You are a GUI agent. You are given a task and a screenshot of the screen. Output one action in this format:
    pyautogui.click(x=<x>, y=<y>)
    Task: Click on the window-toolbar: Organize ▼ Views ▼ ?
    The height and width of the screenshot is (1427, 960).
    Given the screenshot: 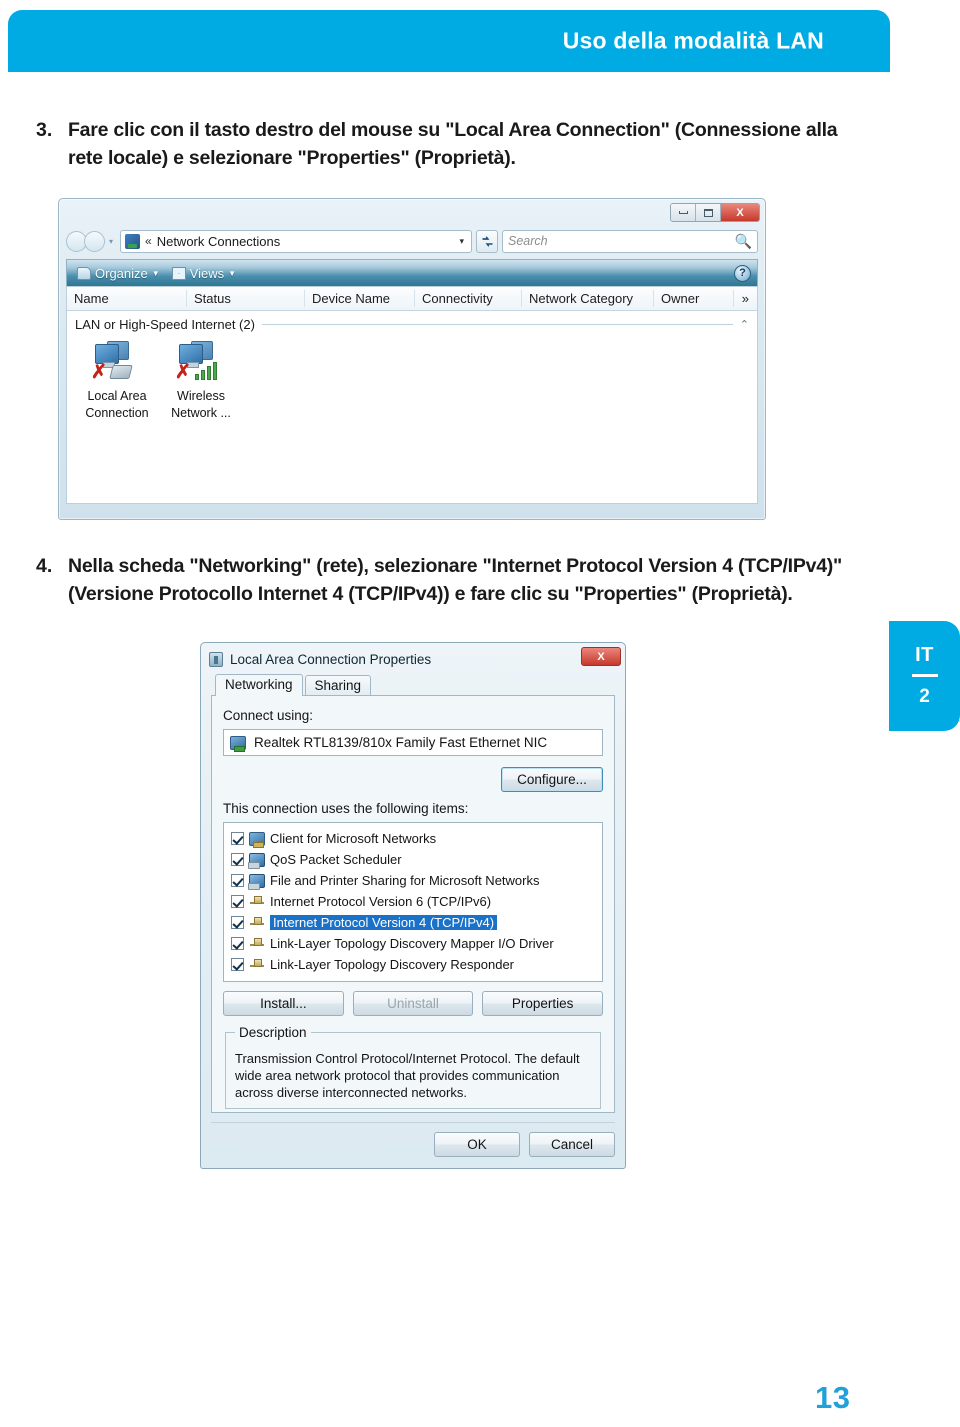 What is the action you would take?
    pyautogui.click(x=412, y=272)
    